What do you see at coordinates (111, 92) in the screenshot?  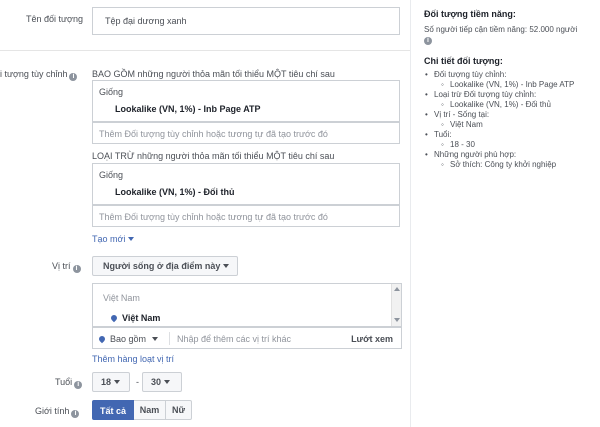 I see `include-group-label: Giống` at bounding box center [111, 92].